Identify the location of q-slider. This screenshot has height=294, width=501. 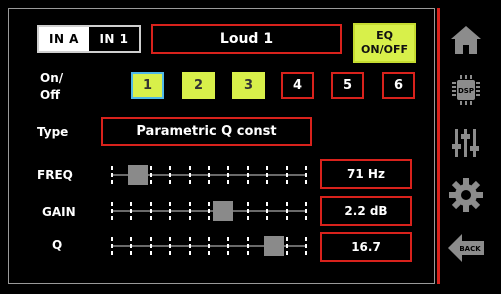
(209, 246).